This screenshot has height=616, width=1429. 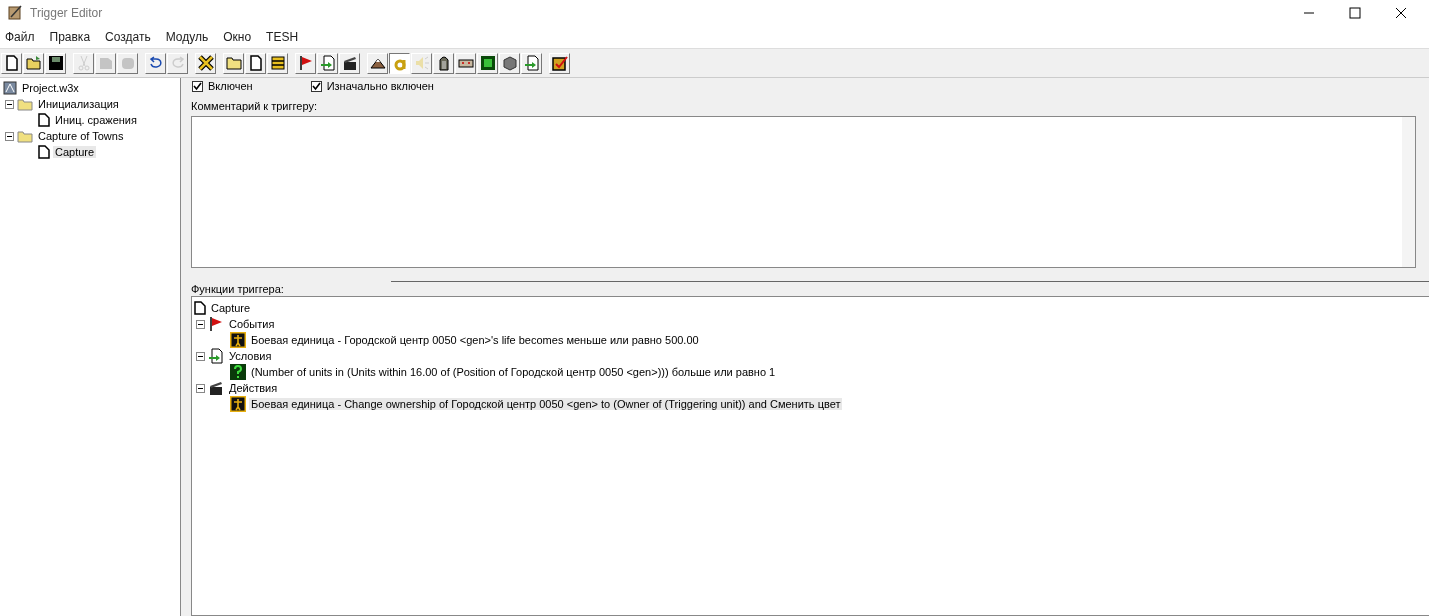 What do you see at coordinates (83, 63) in the screenshot?
I see `scissors-icon` at bounding box center [83, 63].